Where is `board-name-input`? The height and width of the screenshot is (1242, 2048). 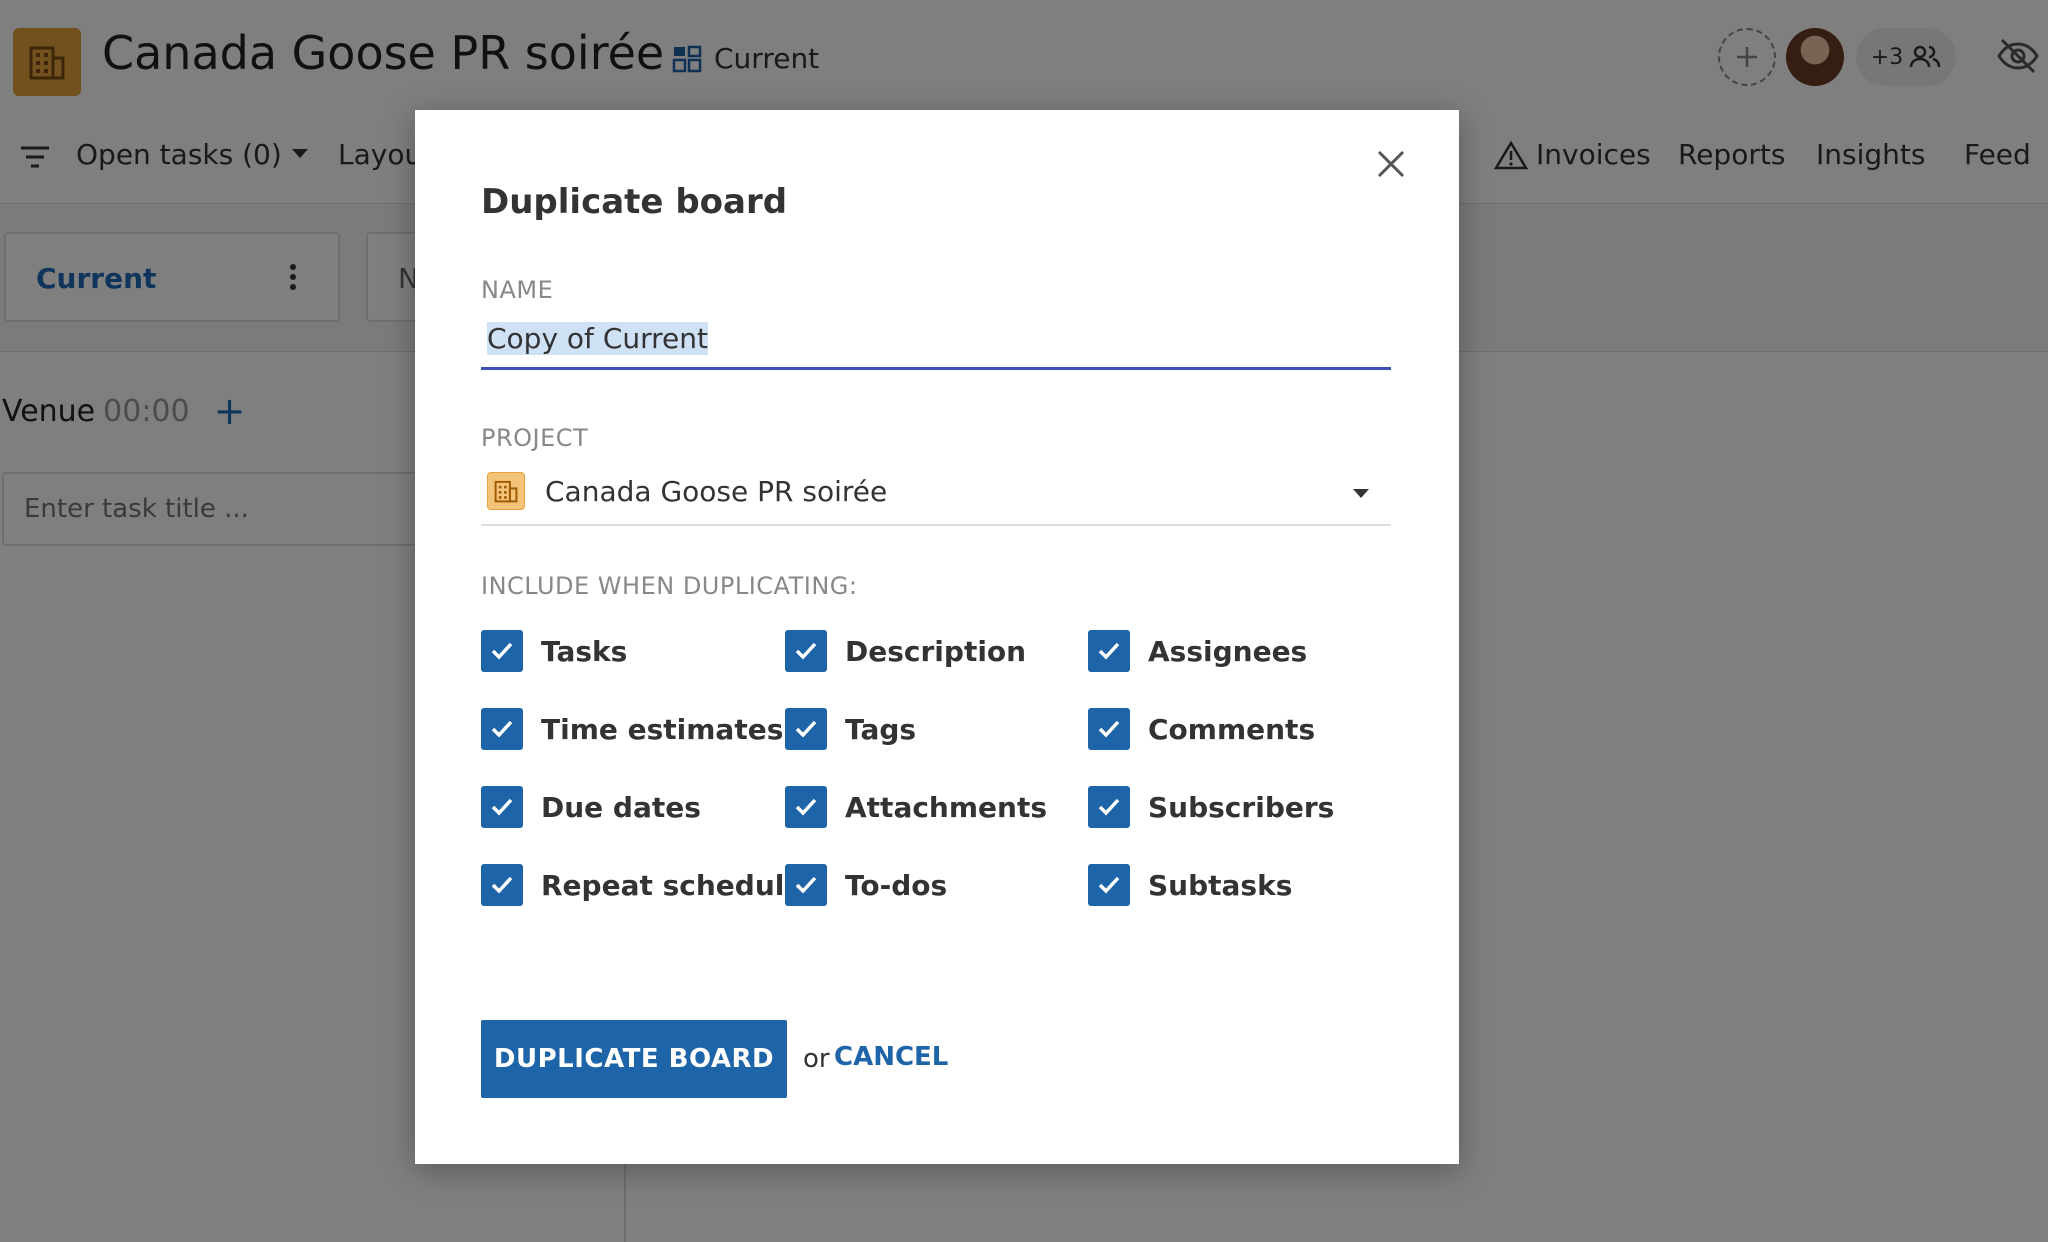
board-name-input is located at coordinates (936, 340).